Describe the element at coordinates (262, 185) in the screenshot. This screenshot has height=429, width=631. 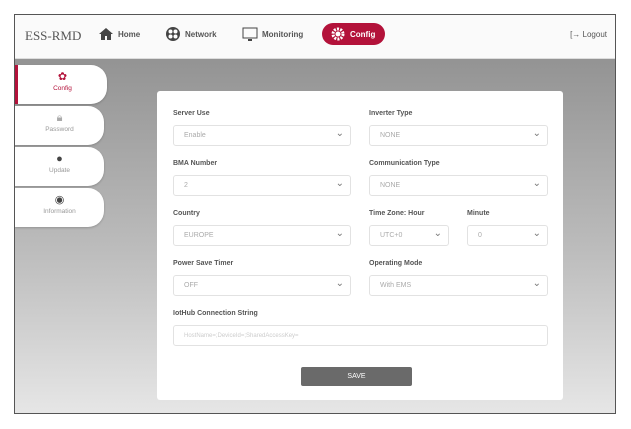
I see `bma-number-select: 2` at that location.